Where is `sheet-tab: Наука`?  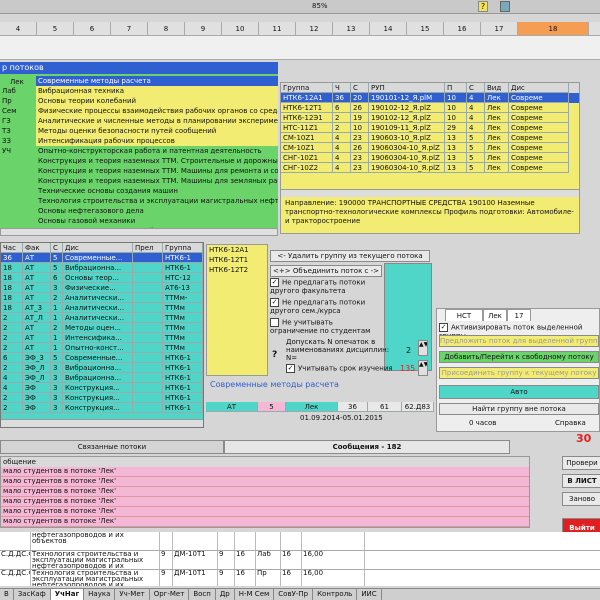 sheet-tab: Наука is located at coordinates (100, 594).